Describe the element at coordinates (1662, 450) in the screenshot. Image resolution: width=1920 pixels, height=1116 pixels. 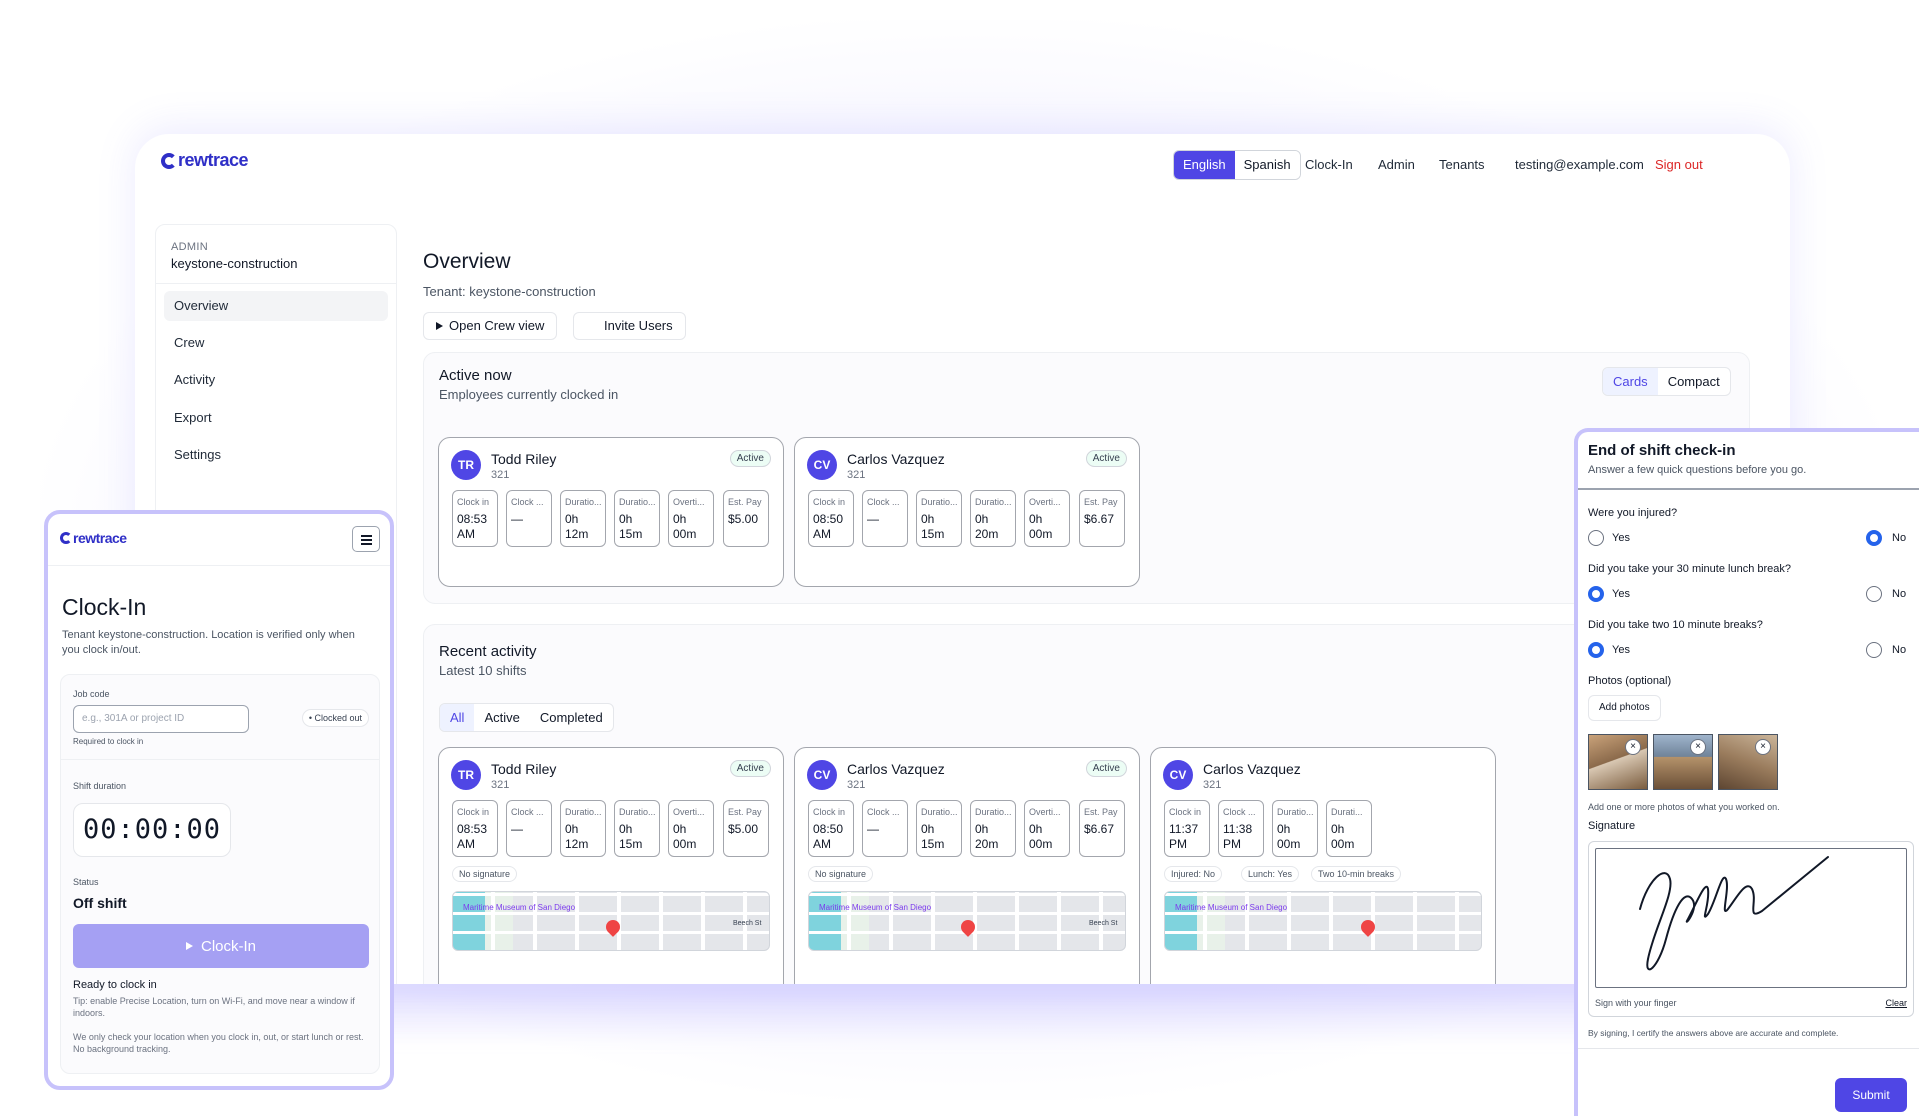
I see `eos-title: End of shift check-in` at that location.